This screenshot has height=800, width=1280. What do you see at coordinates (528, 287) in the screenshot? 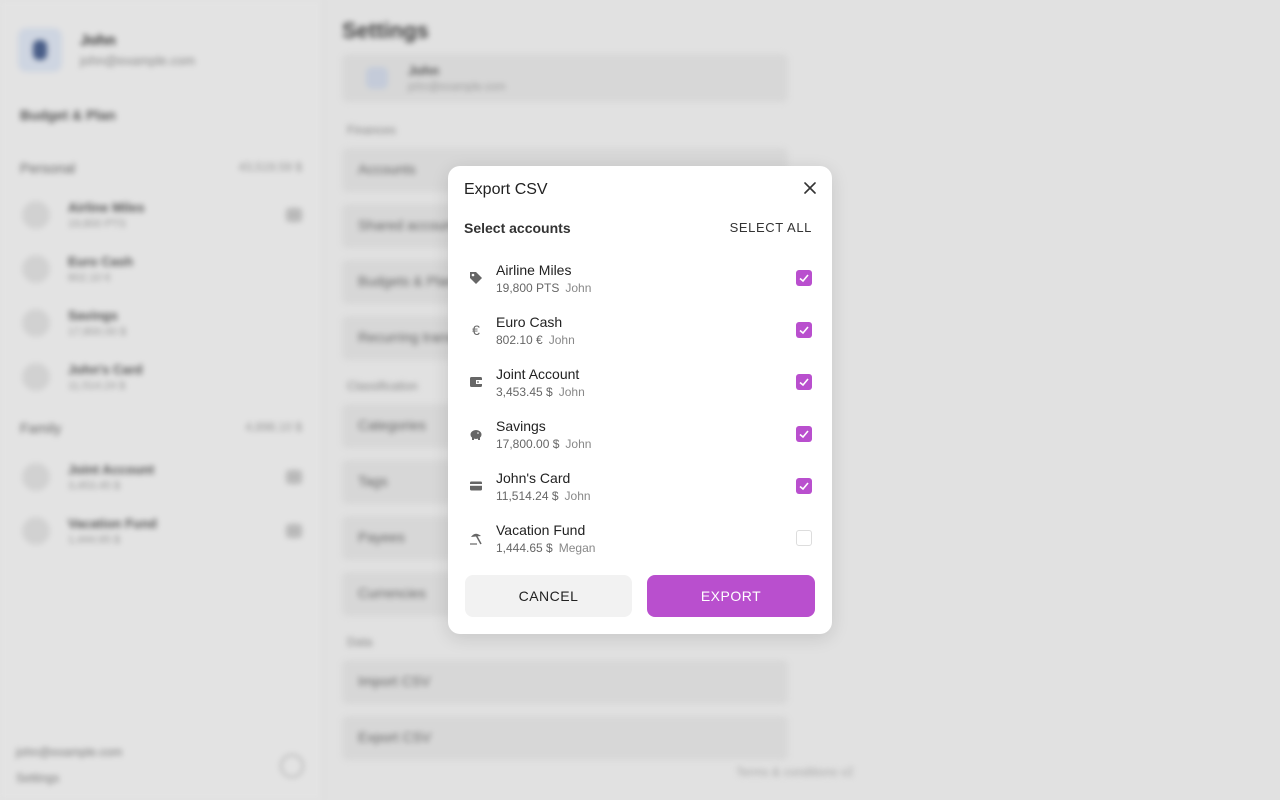
I see `account-amount: 19,800 PTS` at bounding box center [528, 287].